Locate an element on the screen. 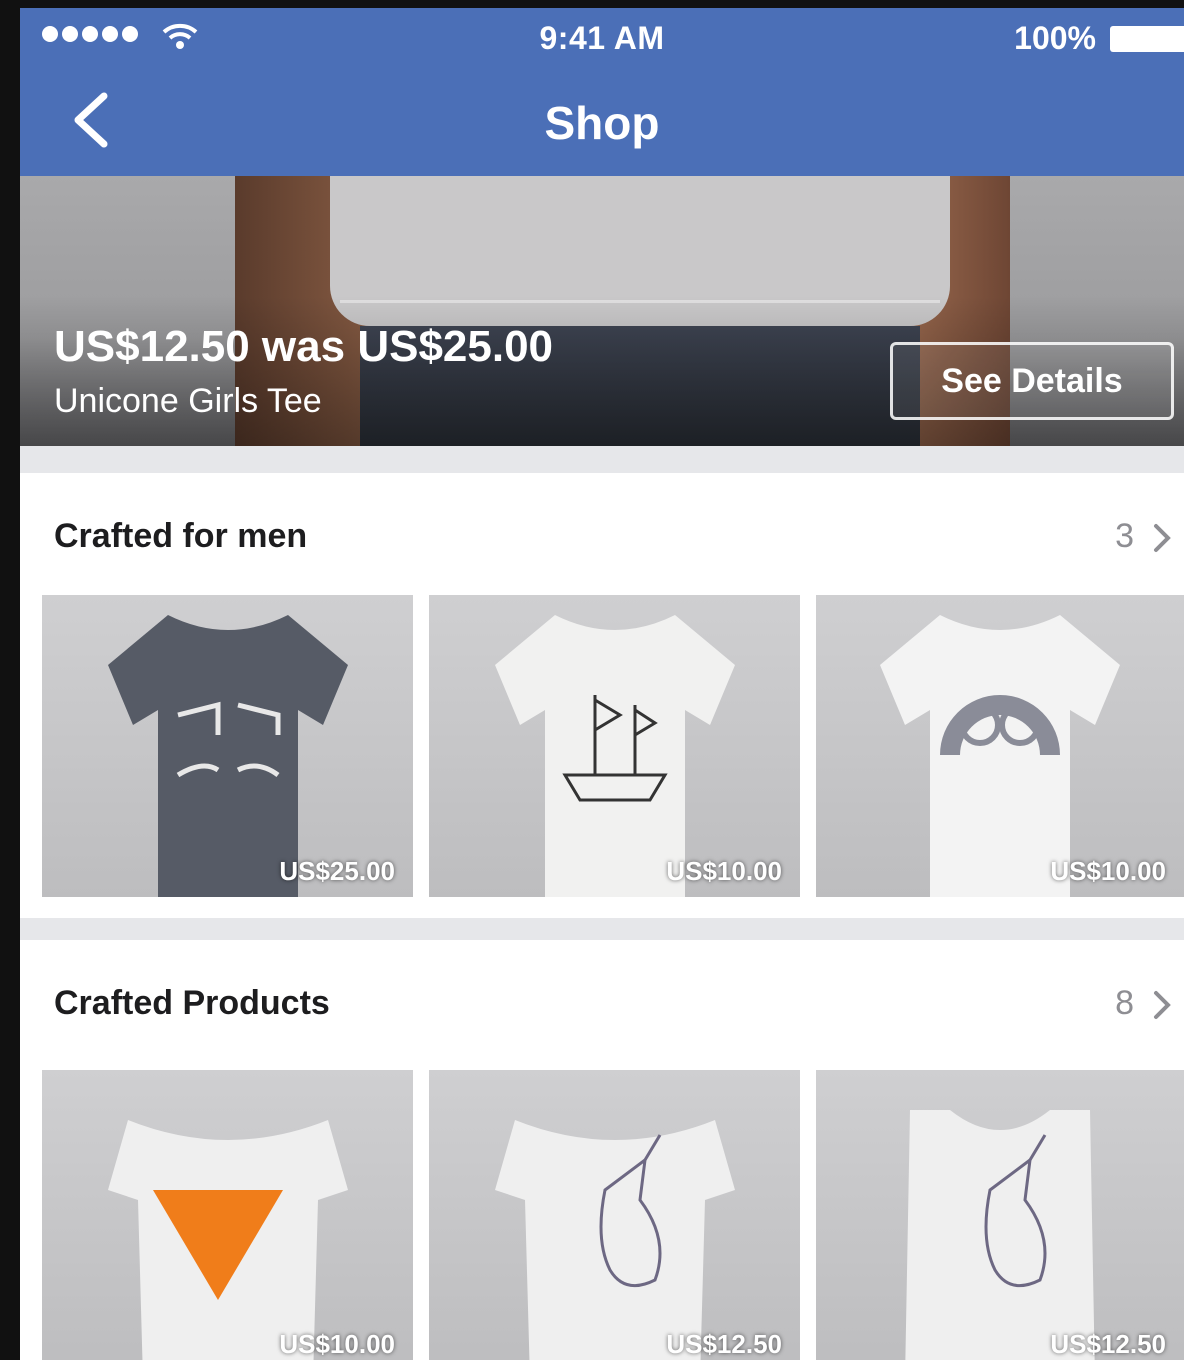 Image resolution: width=1184 pixels, height=1360 pixels. section-header: Crafted Products 8 is located at coordinates (602, 1004).